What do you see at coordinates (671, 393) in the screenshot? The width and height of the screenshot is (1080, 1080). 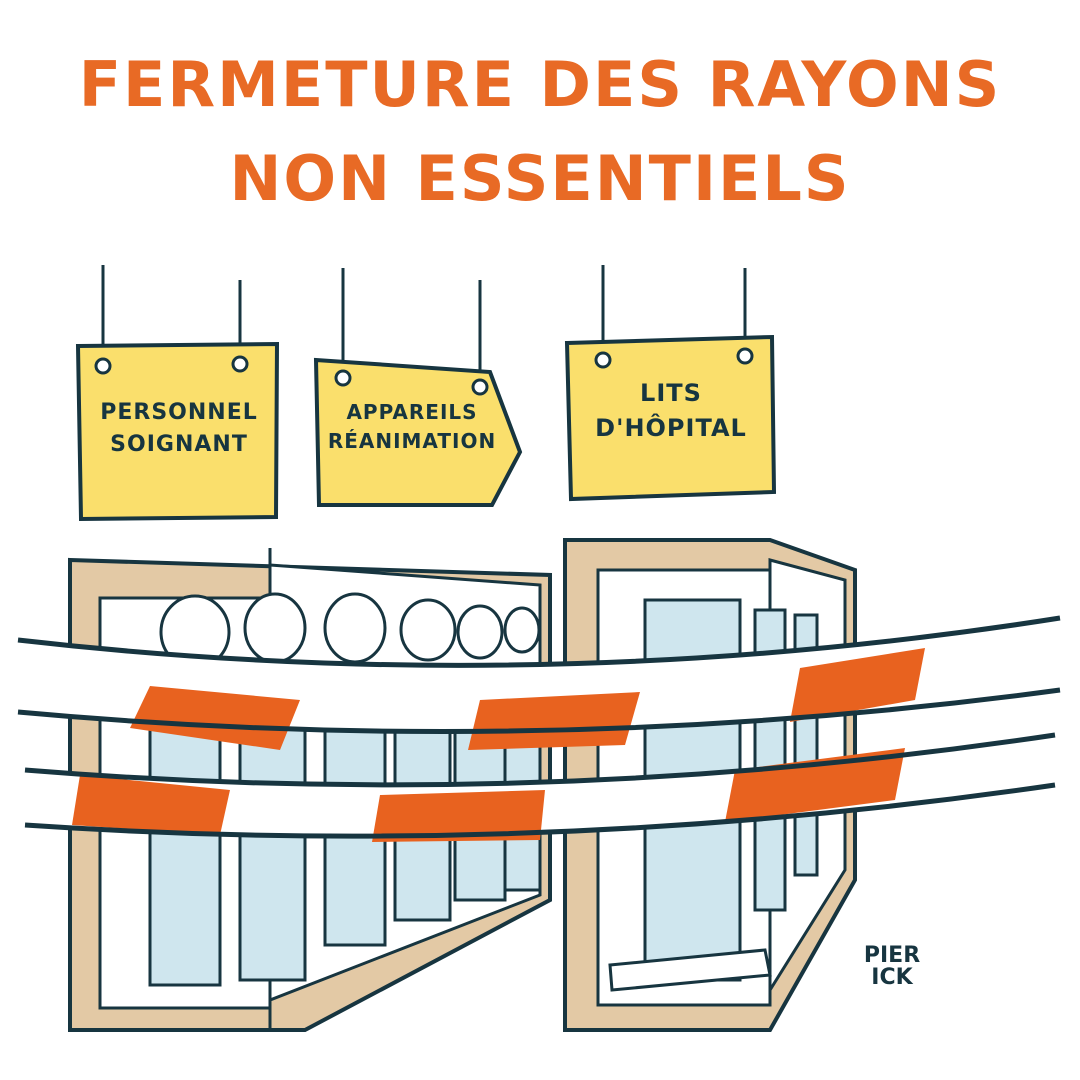 I see `sign-line: LITS` at bounding box center [671, 393].